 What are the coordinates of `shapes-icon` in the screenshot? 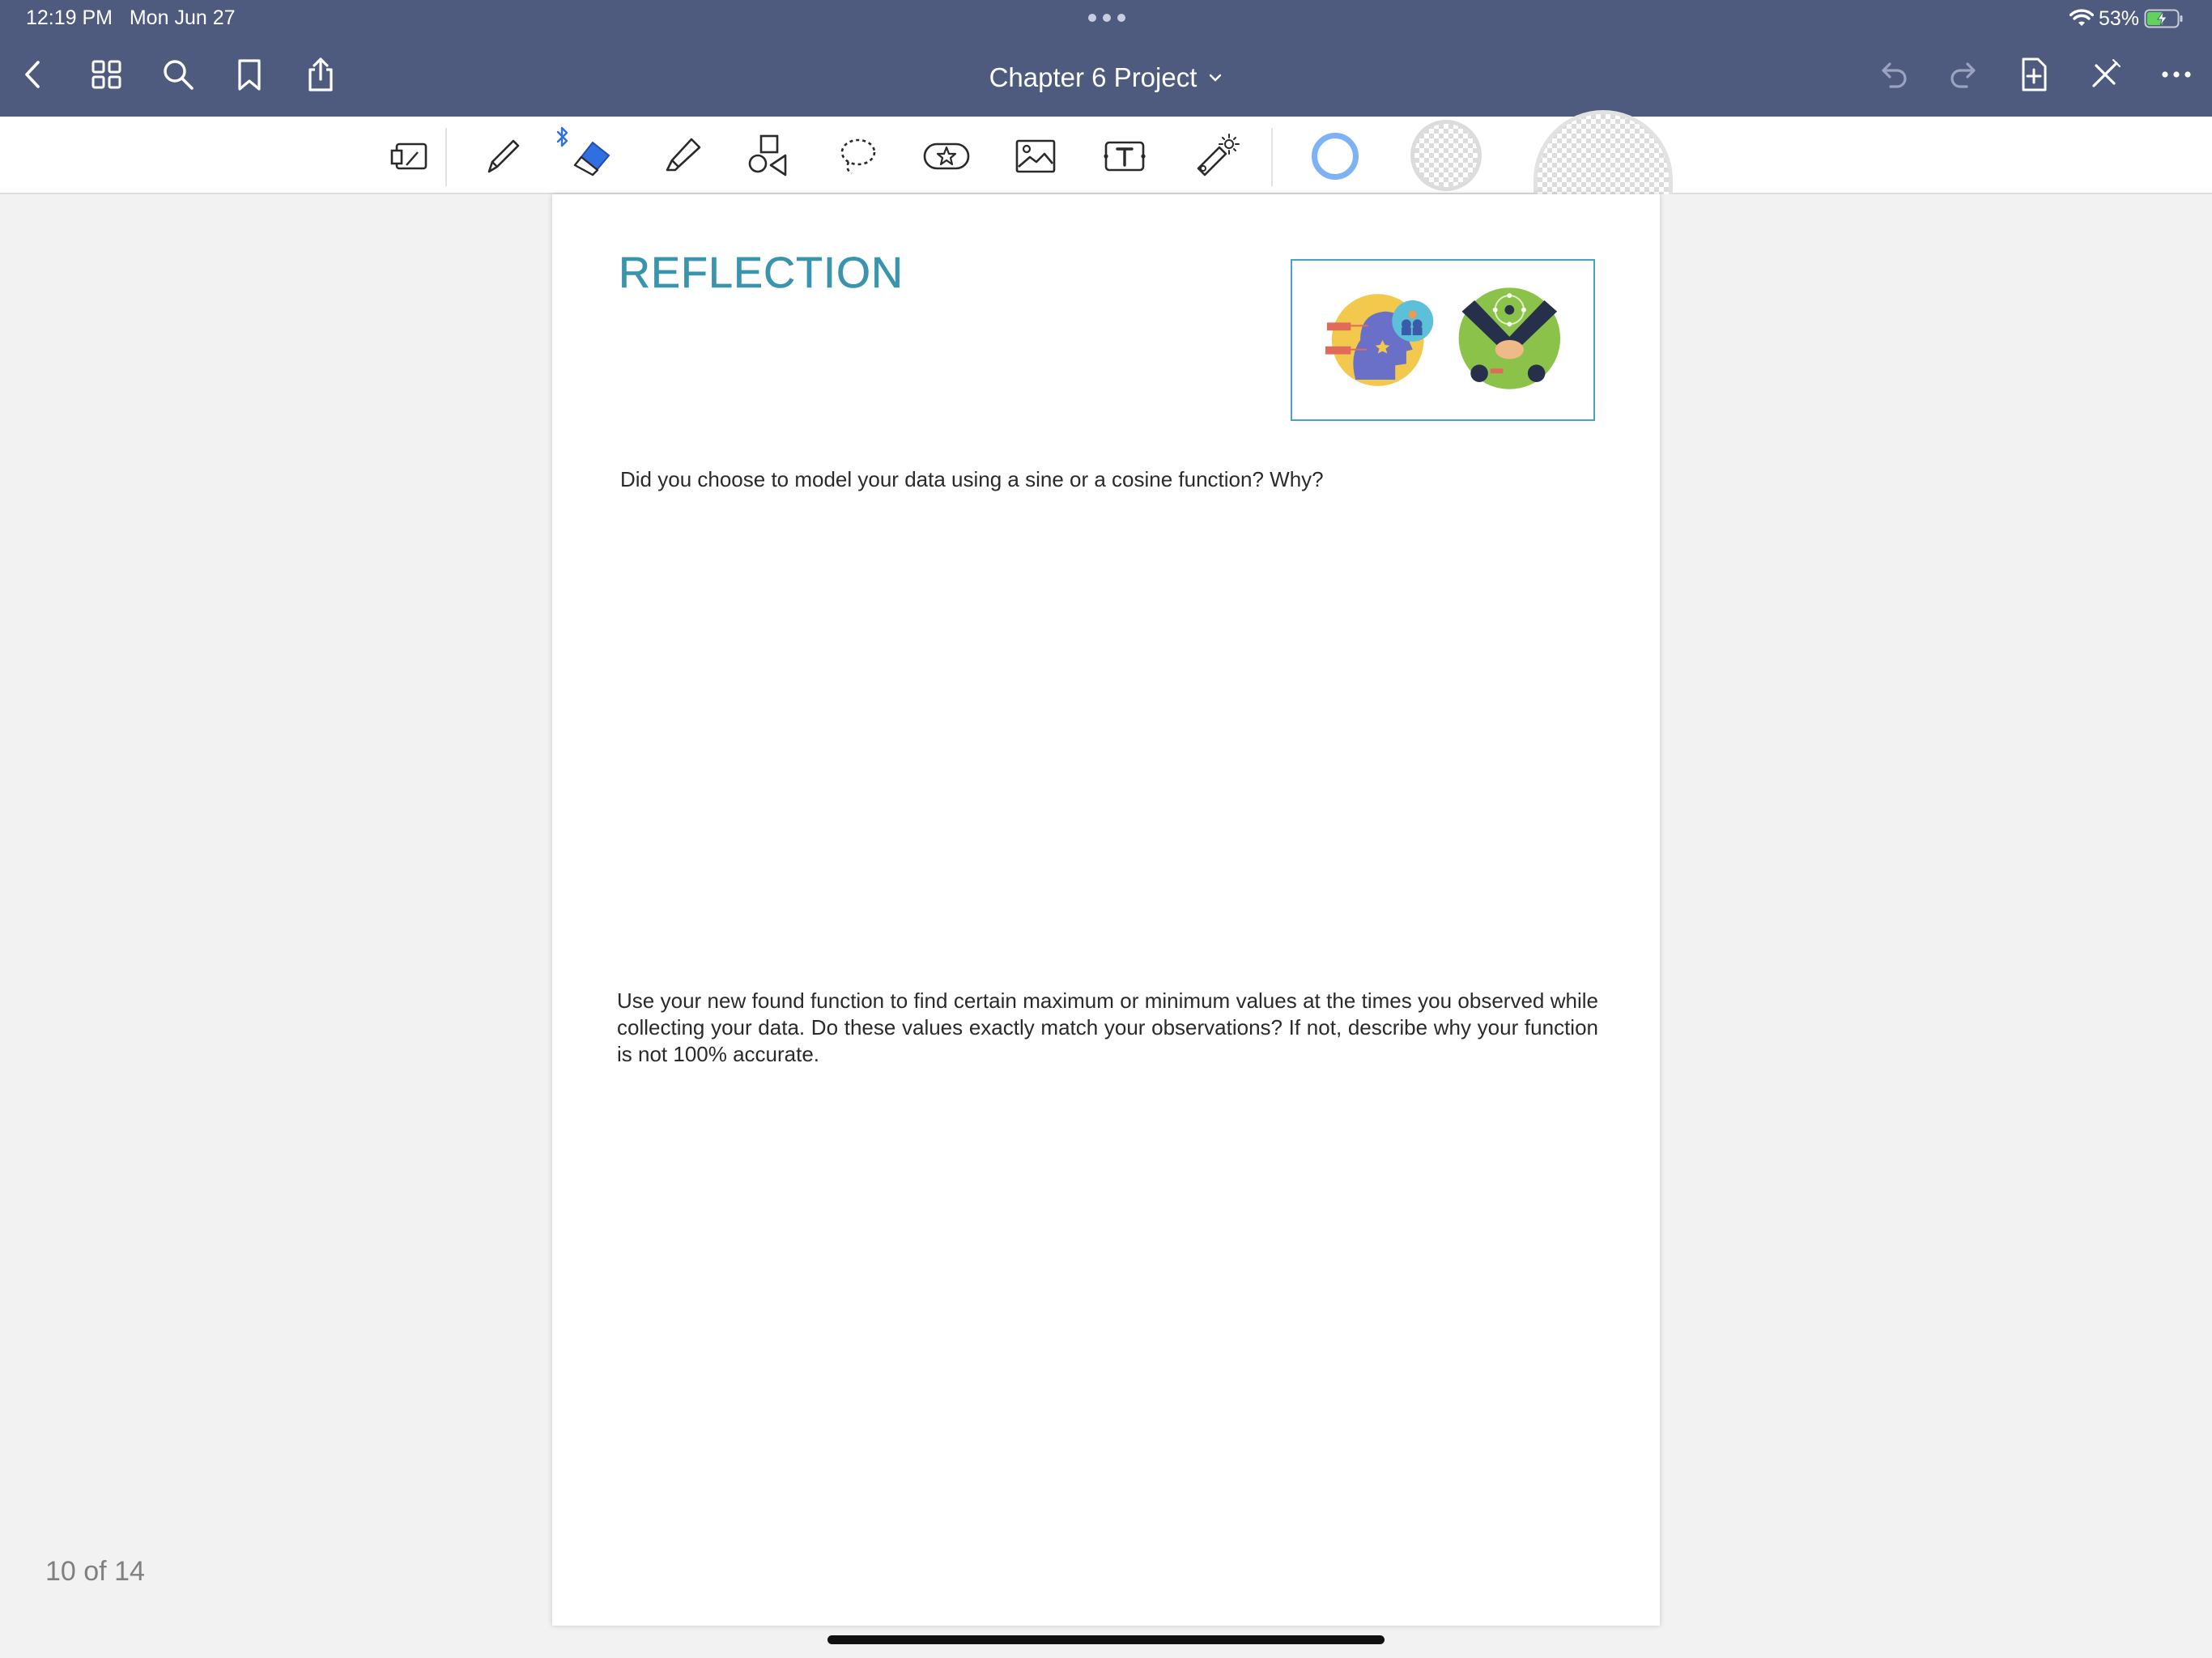 It's located at (768, 155).